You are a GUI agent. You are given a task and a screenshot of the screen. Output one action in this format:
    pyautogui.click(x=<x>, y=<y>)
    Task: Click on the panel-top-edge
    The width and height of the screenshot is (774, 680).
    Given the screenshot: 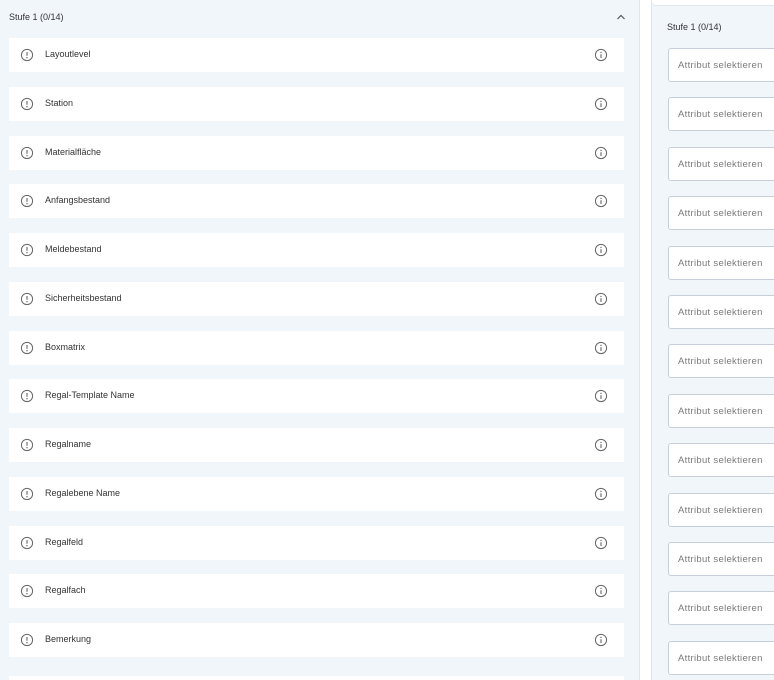 What is the action you would take?
    pyautogui.click(x=713, y=3)
    